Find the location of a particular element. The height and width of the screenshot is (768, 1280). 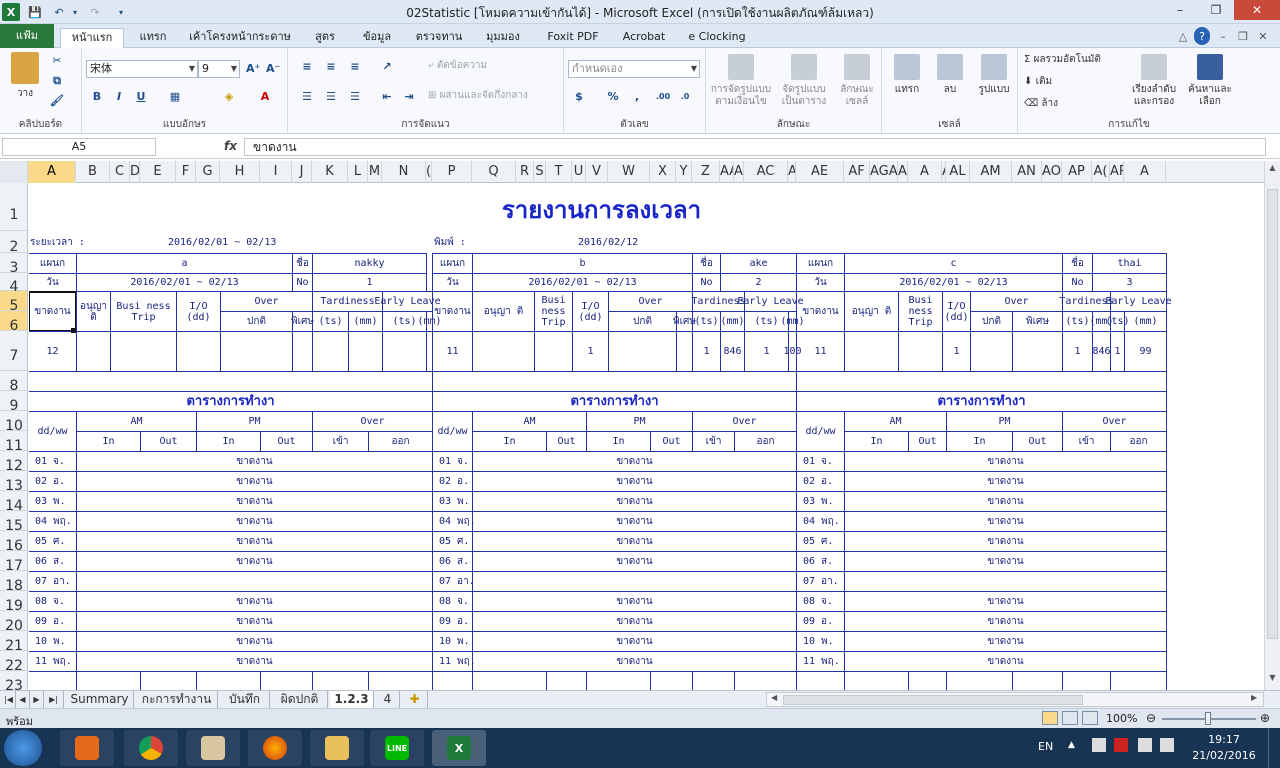

schedule-title: ตารางการทำงา is located at coordinates (614, 401).